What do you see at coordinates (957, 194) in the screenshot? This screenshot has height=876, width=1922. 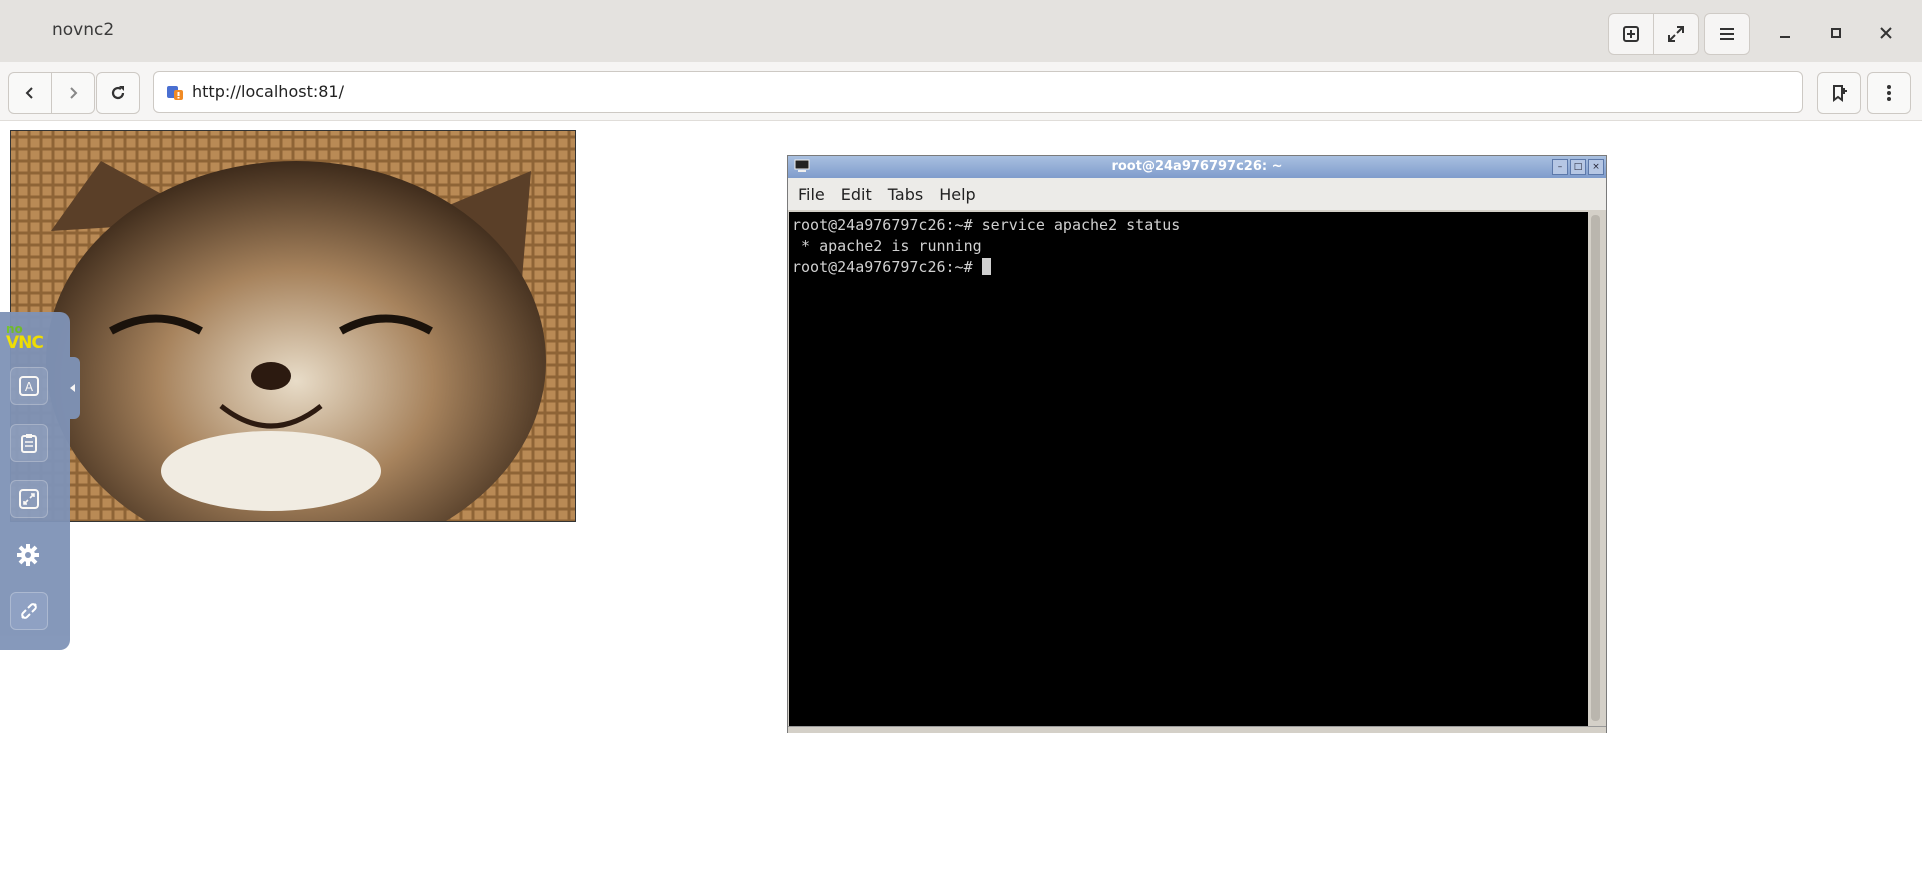 I see `menu-help: Help` at bounding box center [957, 194].